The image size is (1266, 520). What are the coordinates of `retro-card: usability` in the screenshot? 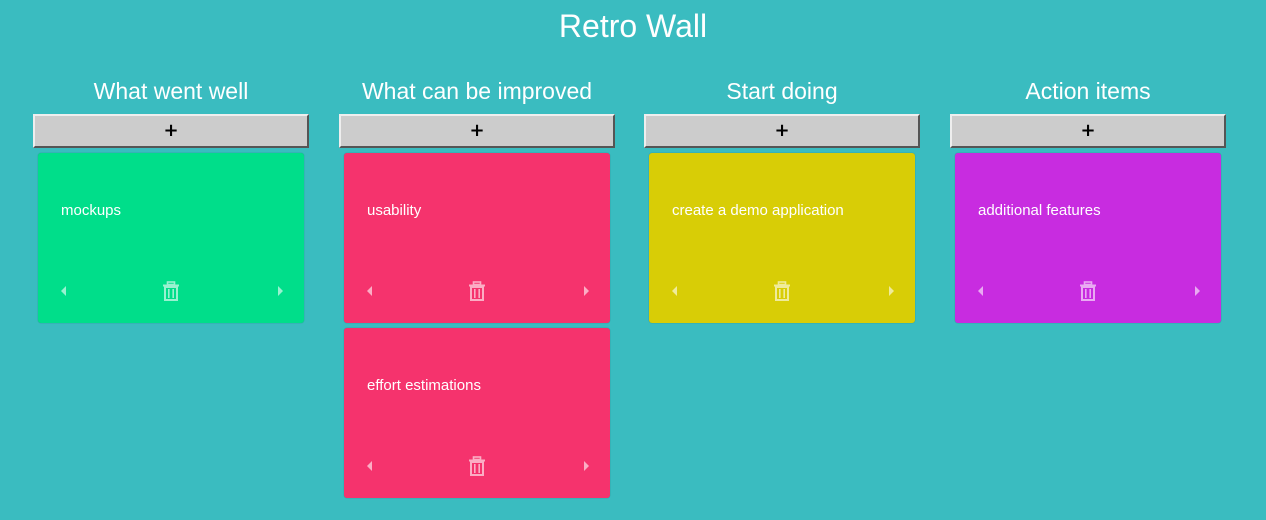 It's located at (477, 238).